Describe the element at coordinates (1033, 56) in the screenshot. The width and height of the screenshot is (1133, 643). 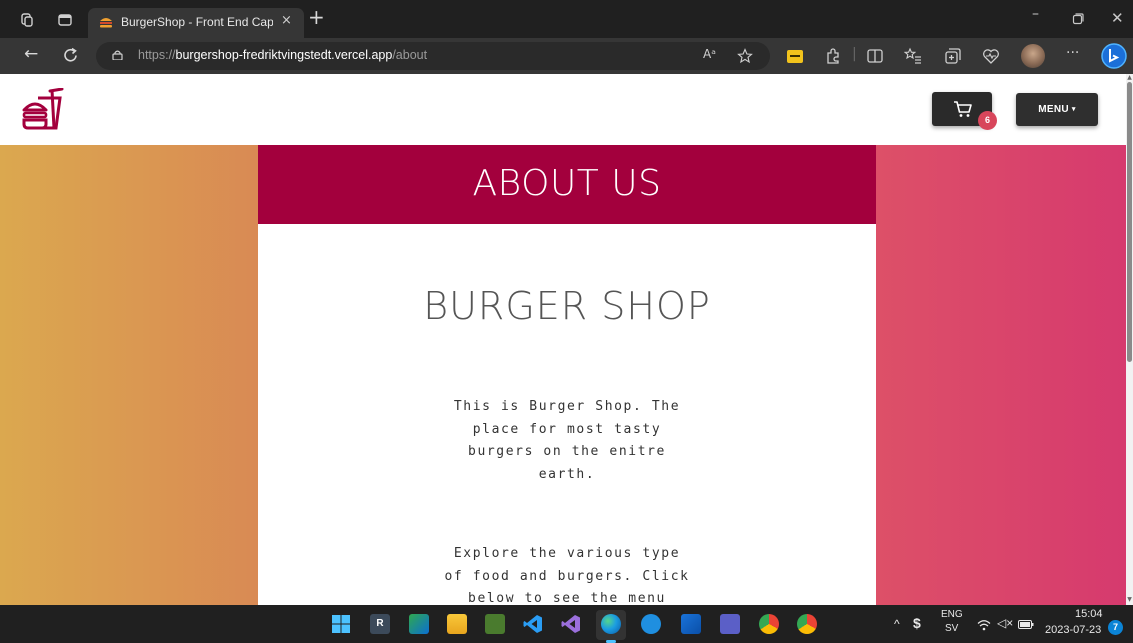
I see `profile-avatar` at that location.